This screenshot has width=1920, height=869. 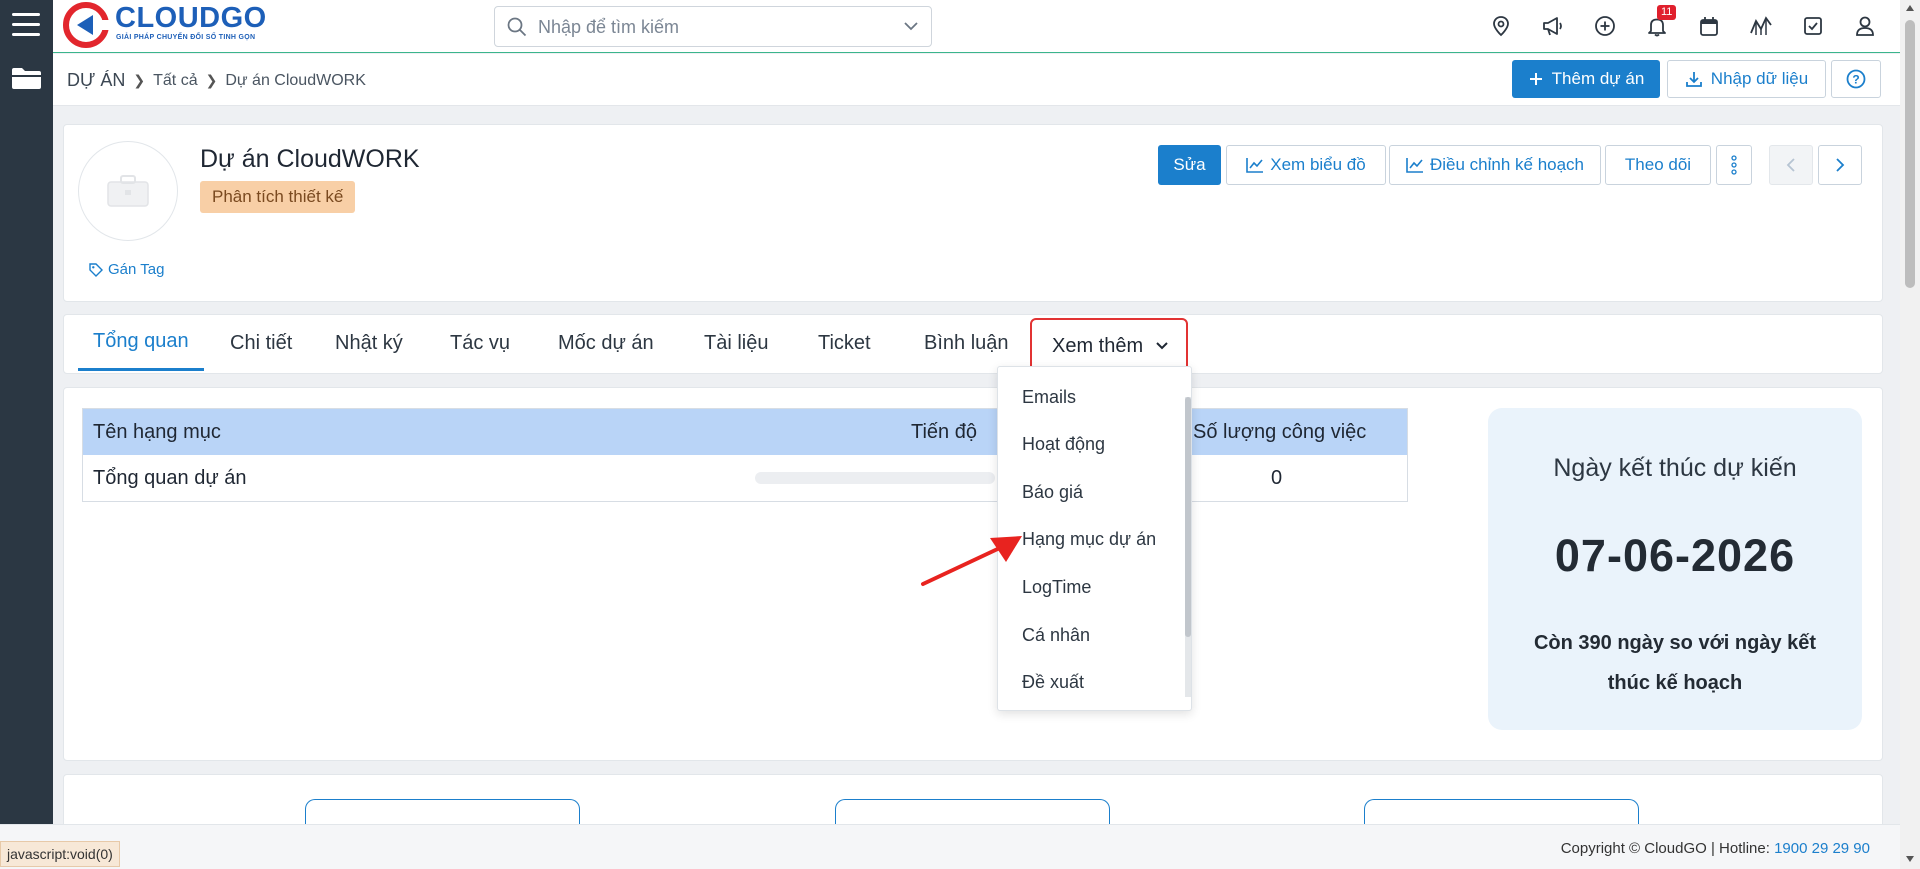 I want to click on page-scrollbar, so click(x=1910, y=434).